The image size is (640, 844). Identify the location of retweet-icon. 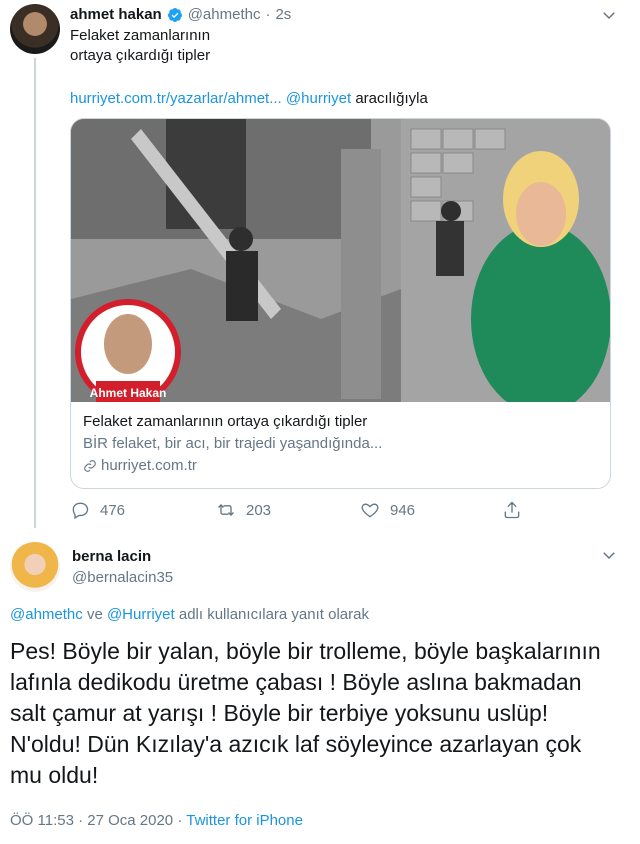
(226, 510).